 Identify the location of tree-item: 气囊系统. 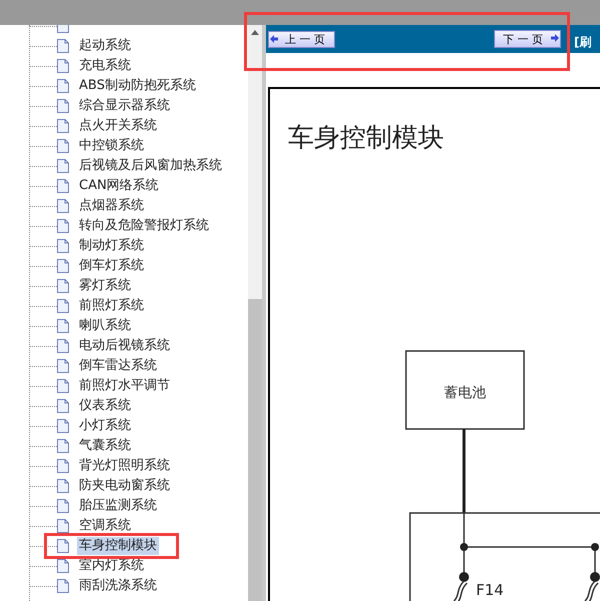
(105, 446).